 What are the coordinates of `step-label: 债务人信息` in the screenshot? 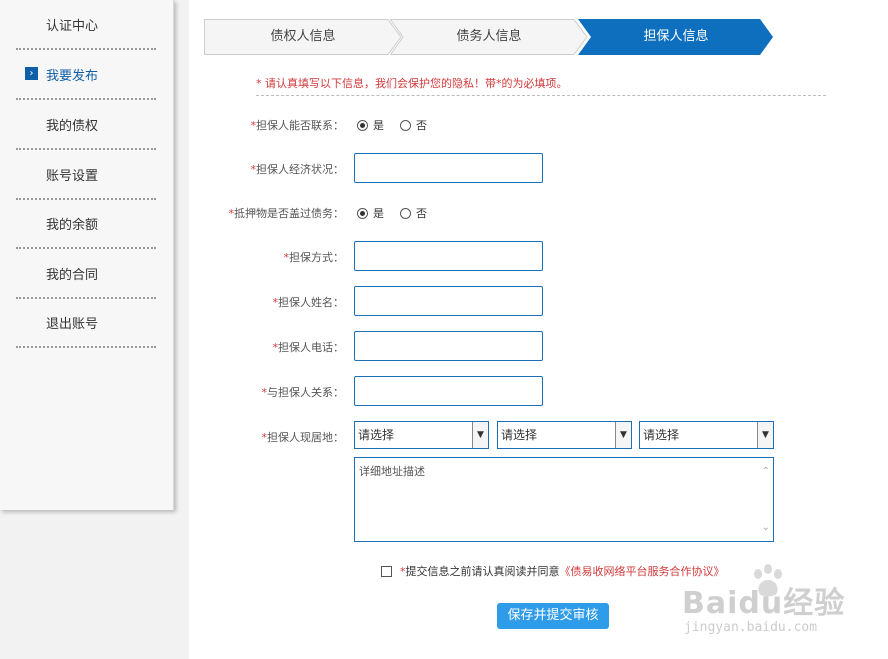 It's located at (489, 36).